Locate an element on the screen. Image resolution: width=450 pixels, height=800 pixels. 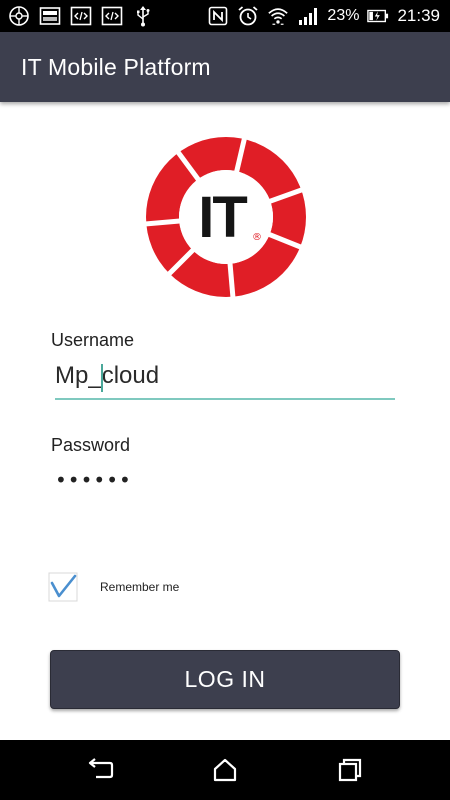
wifi-icon is located at coordinates (278, 16).